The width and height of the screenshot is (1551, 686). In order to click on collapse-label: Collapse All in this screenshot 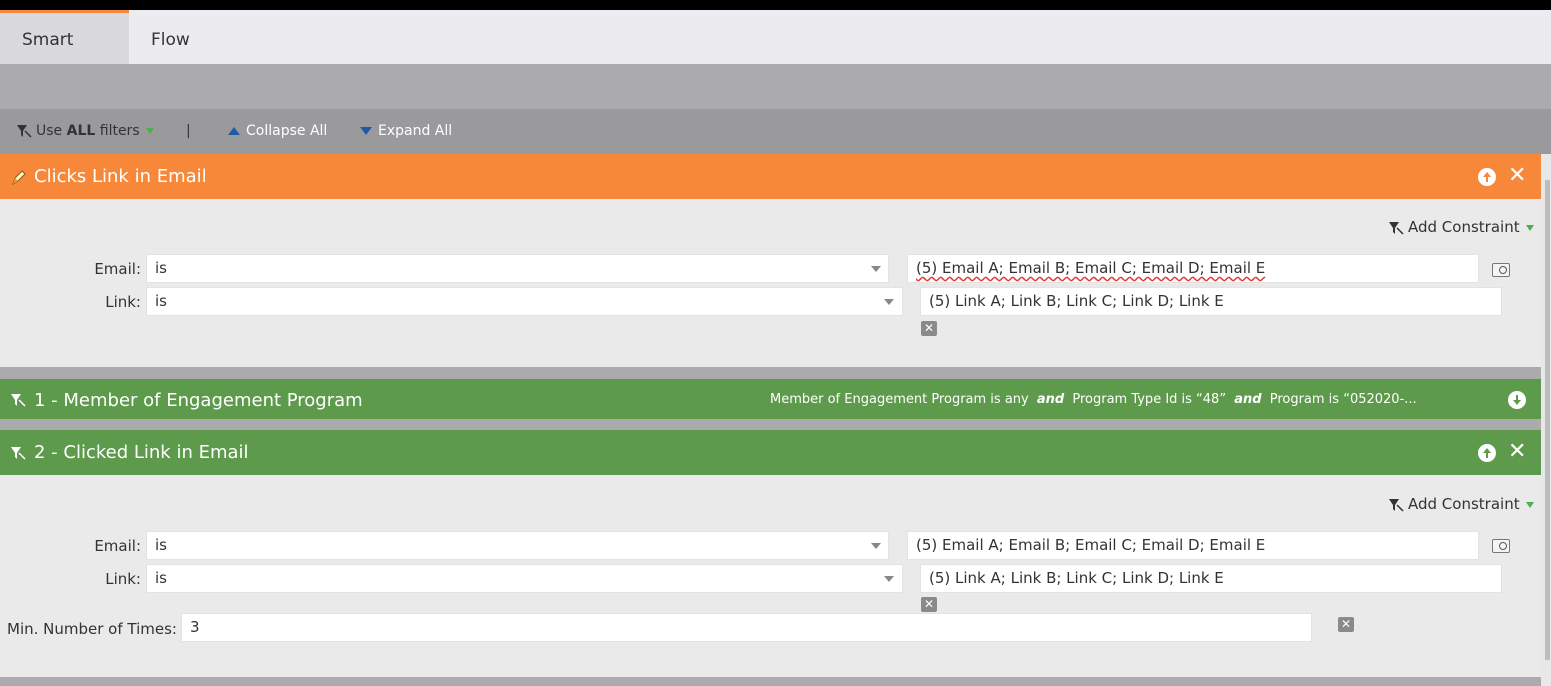, I will do `click(287, 131)`.